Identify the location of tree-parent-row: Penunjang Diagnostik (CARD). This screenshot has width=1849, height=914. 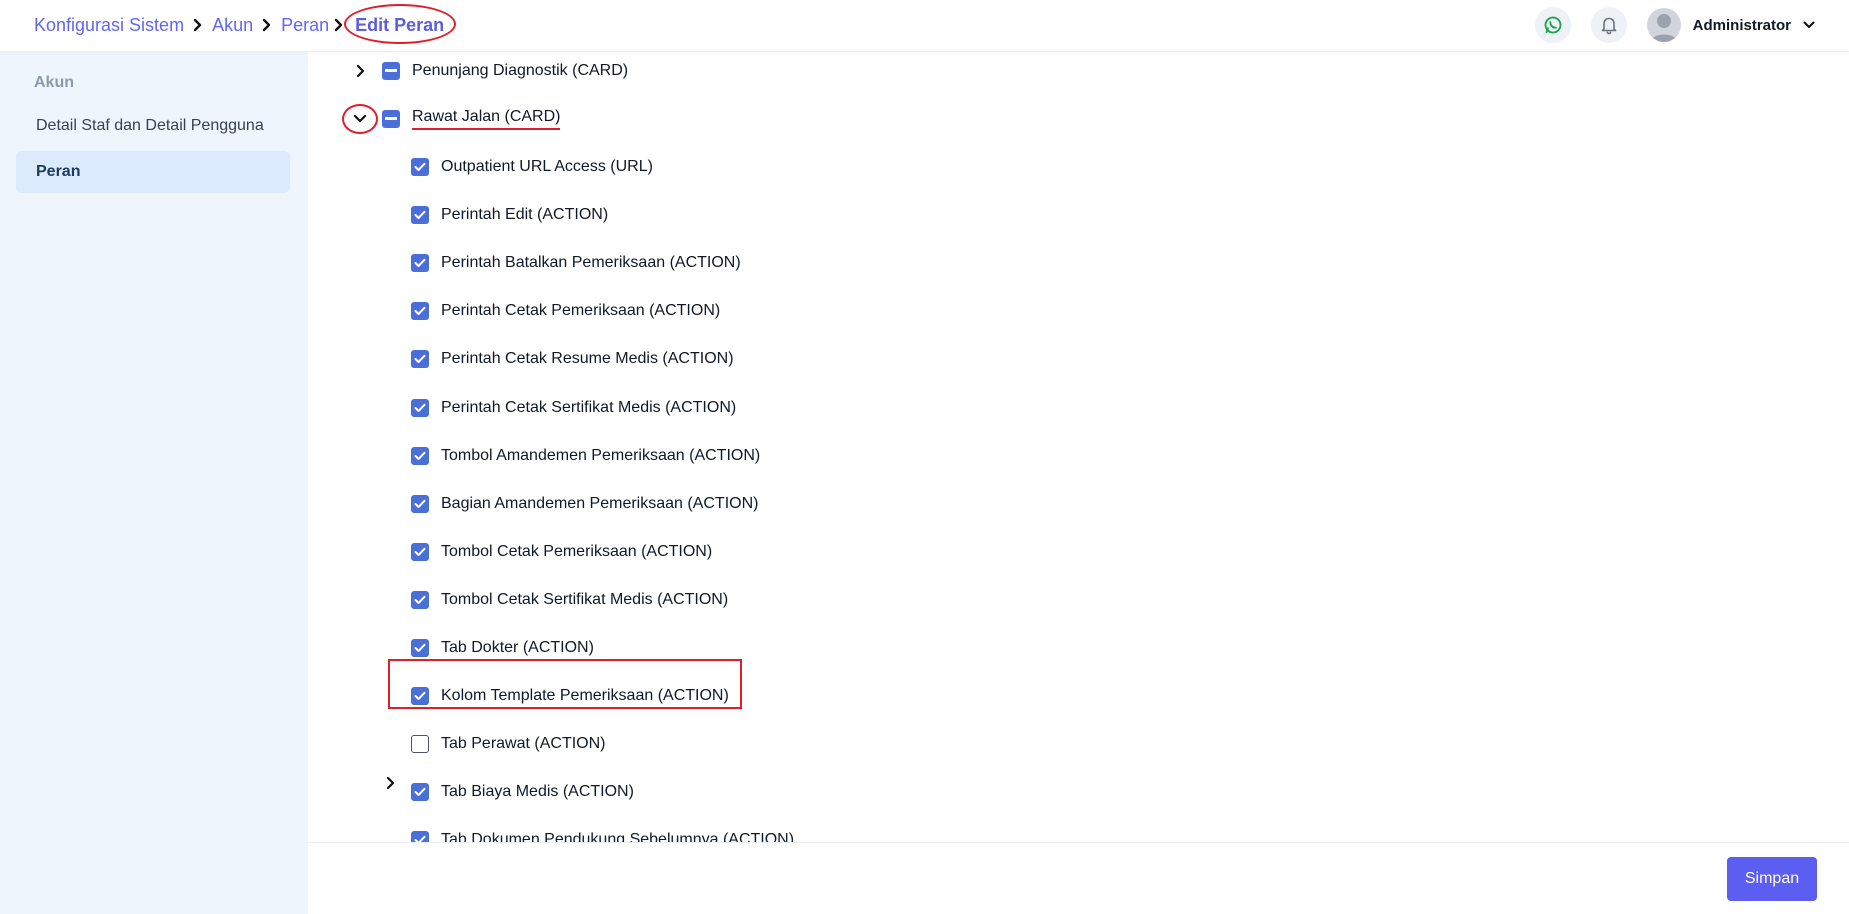
(505, 71).